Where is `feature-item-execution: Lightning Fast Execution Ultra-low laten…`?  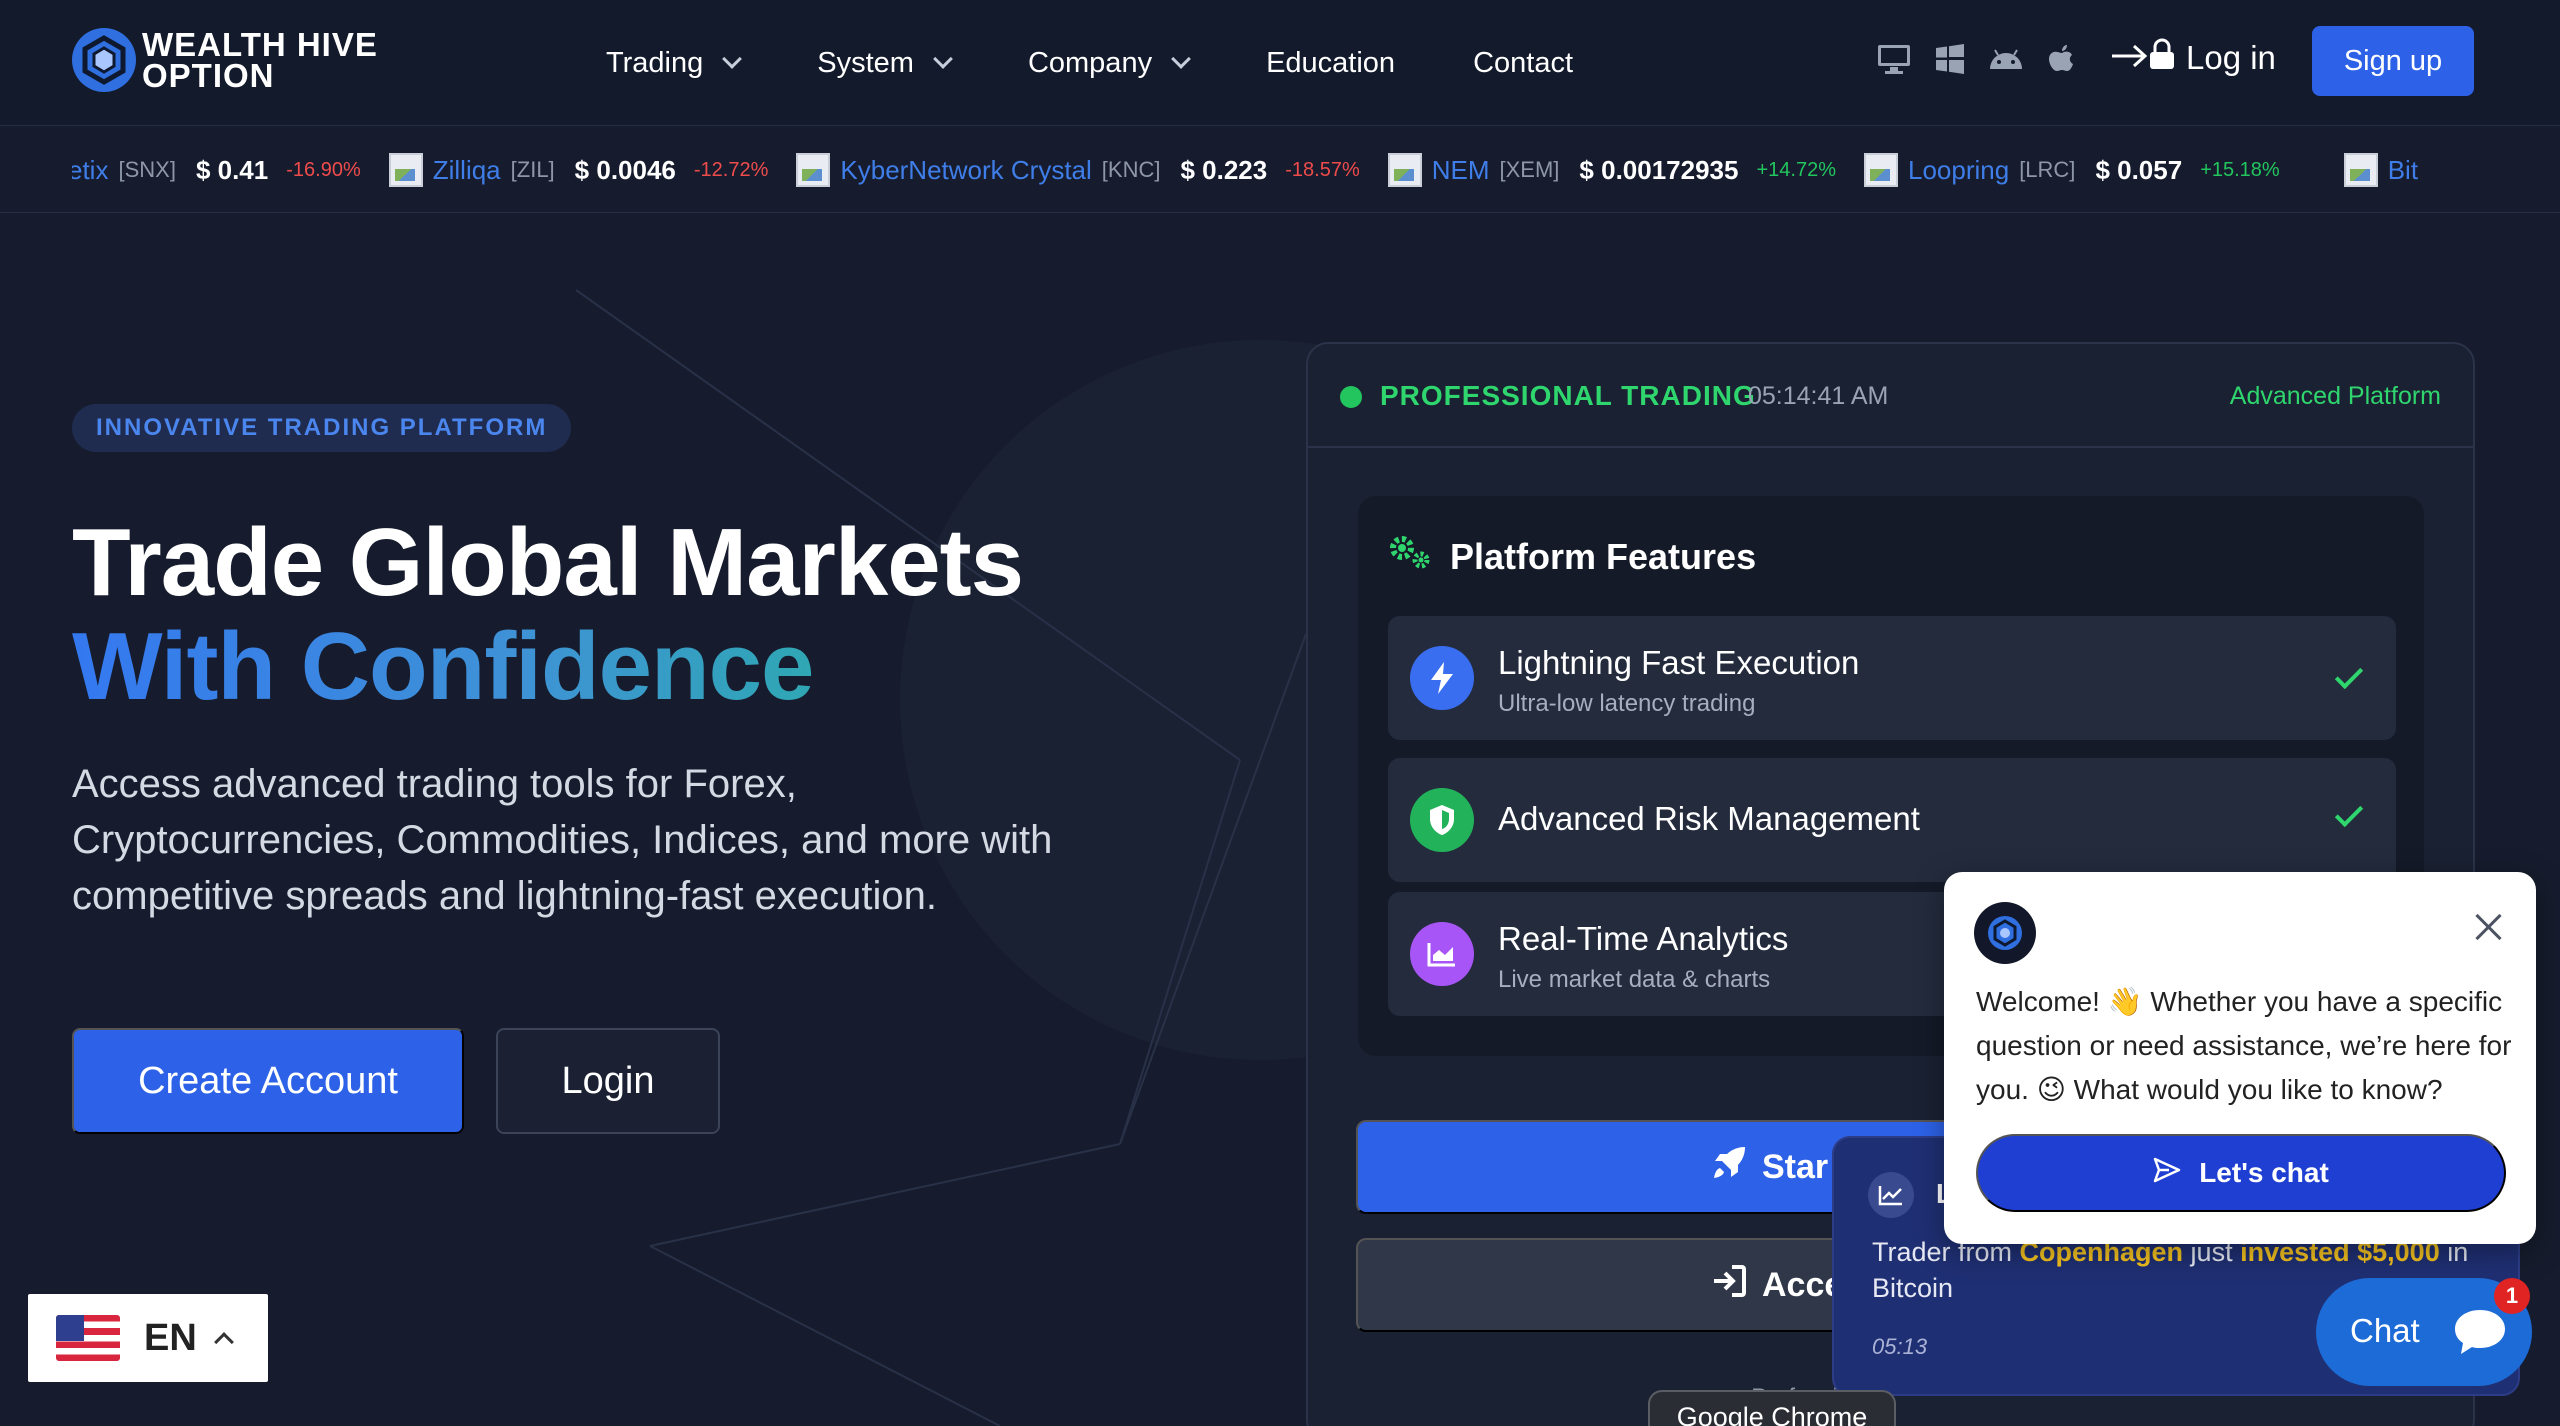 feature-item-execution: Lightning Fast Execution Ultra-low laten… is located at coordinates (1892, 678).